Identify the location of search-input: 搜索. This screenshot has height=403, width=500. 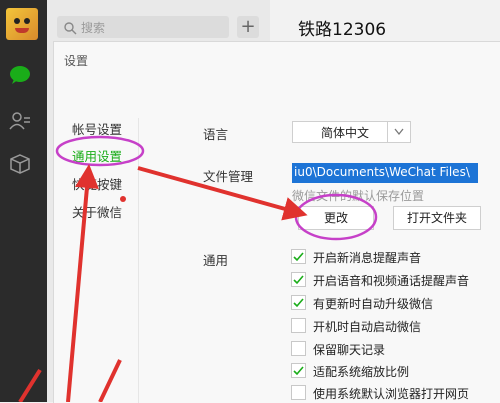
(143, 27).